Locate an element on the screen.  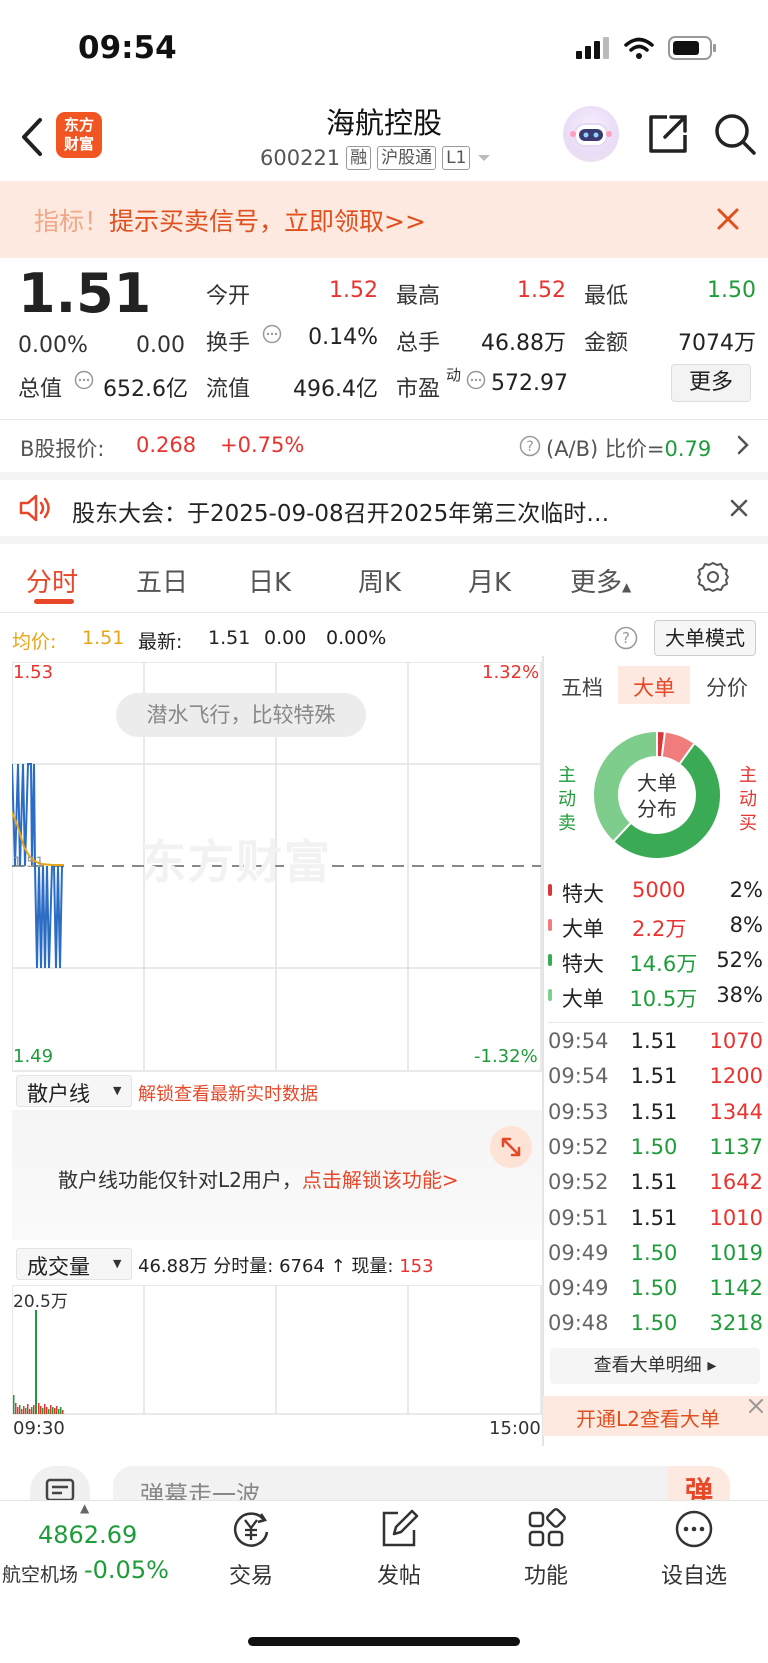
bshare-change: +0.75% is located at coordinates (262, 445).